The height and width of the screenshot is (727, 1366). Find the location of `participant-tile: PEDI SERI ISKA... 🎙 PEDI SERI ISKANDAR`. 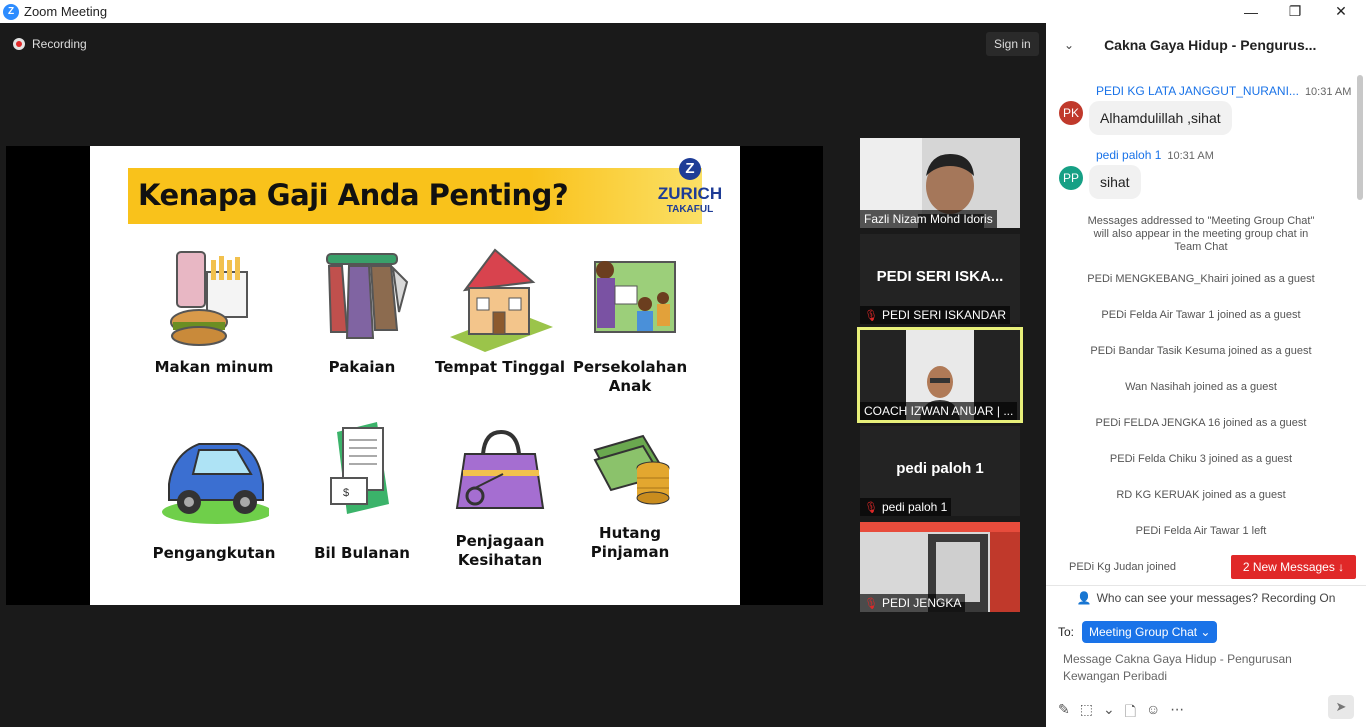

participant-tile: PEDI SERI ISKA... 🎙 PEDI SERI ISKANDAR is located at coordinates (940, 279).